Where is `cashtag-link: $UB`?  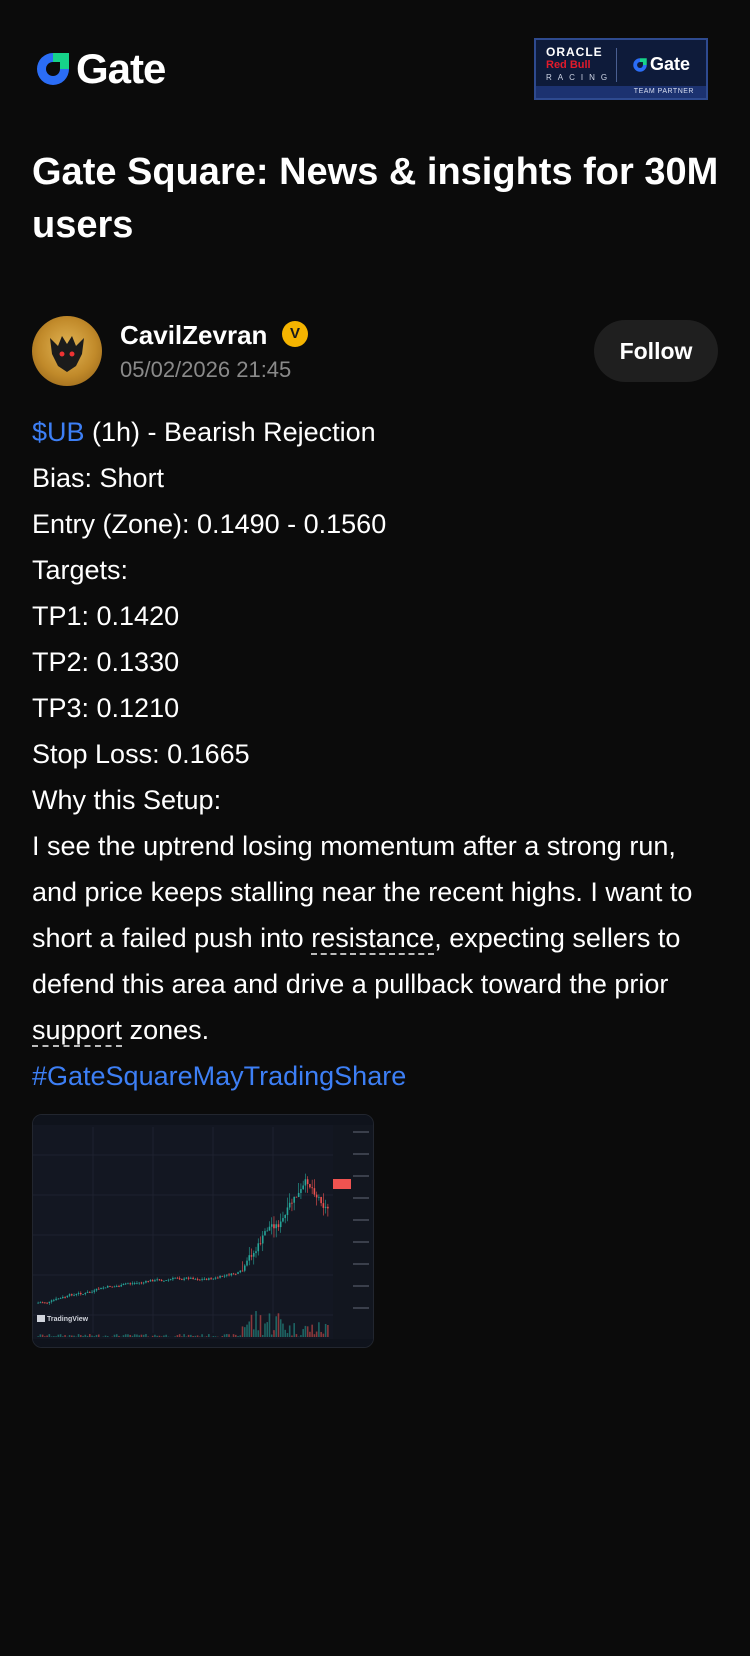
cashtag-link: $UB is located at coordinates (58, 432).